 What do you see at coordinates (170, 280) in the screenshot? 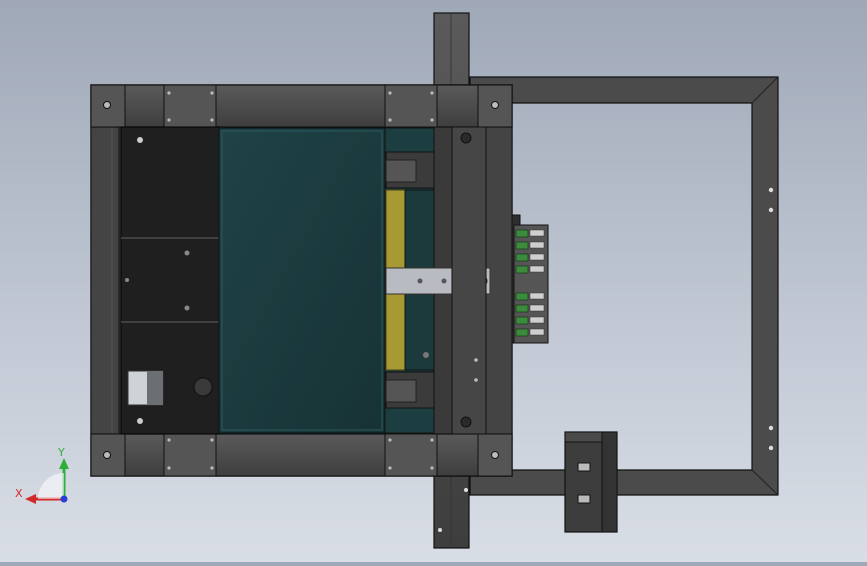
I see `left-black-enclosure` at bounding box center [170, 280].